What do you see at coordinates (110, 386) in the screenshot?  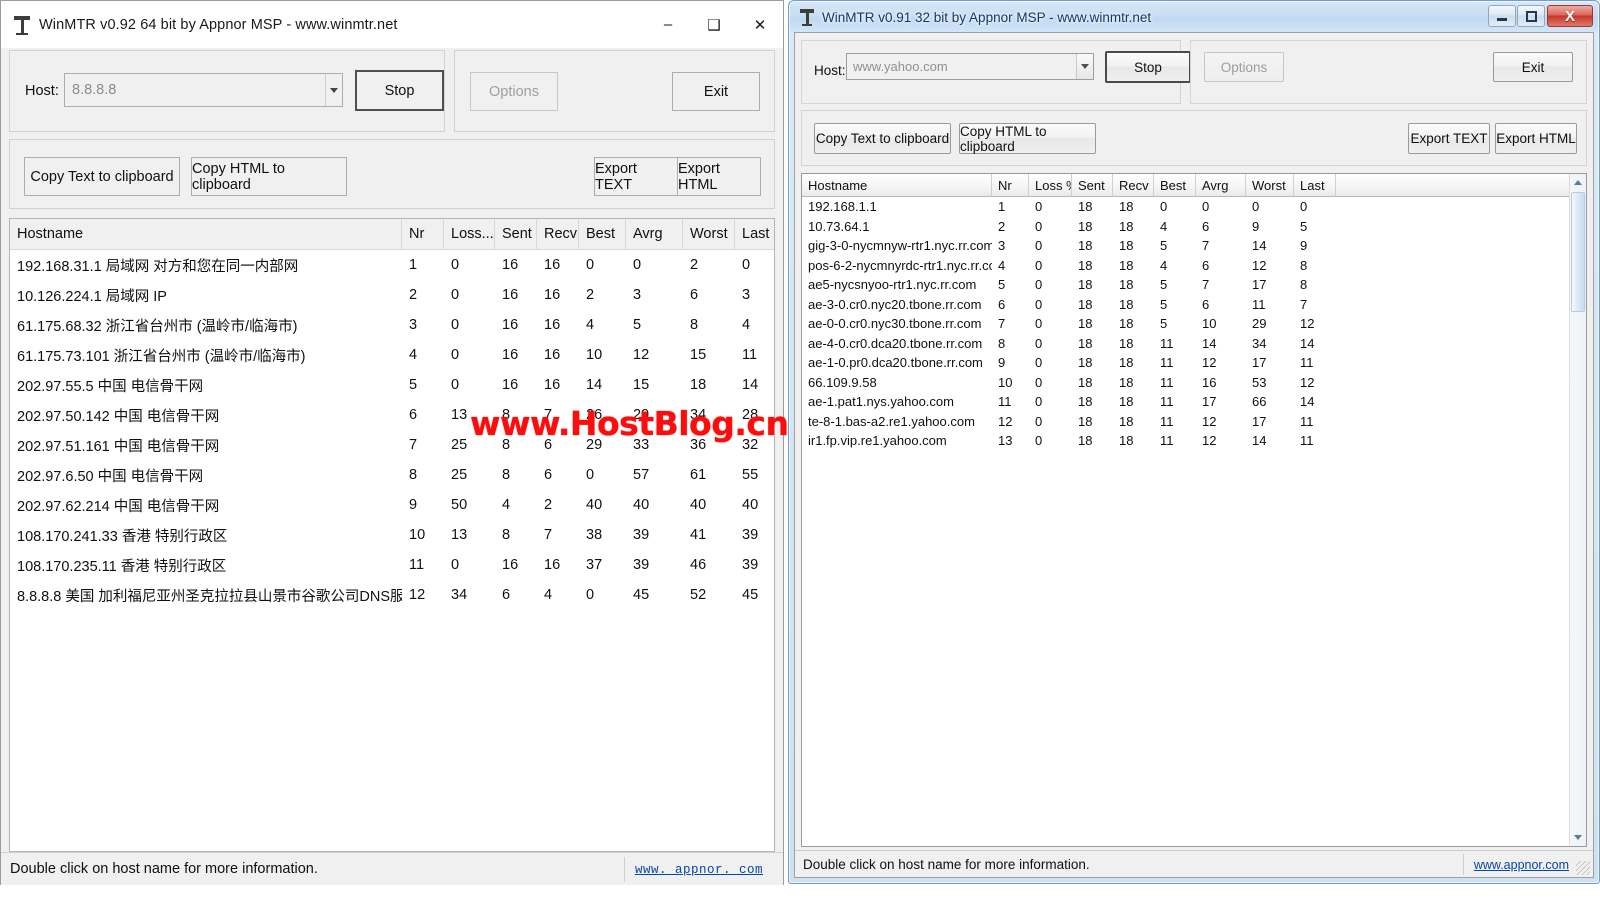 I see `cell-hostname: 202.97.55.5 中国 电信骨干网` at bounding box center [110, 386].